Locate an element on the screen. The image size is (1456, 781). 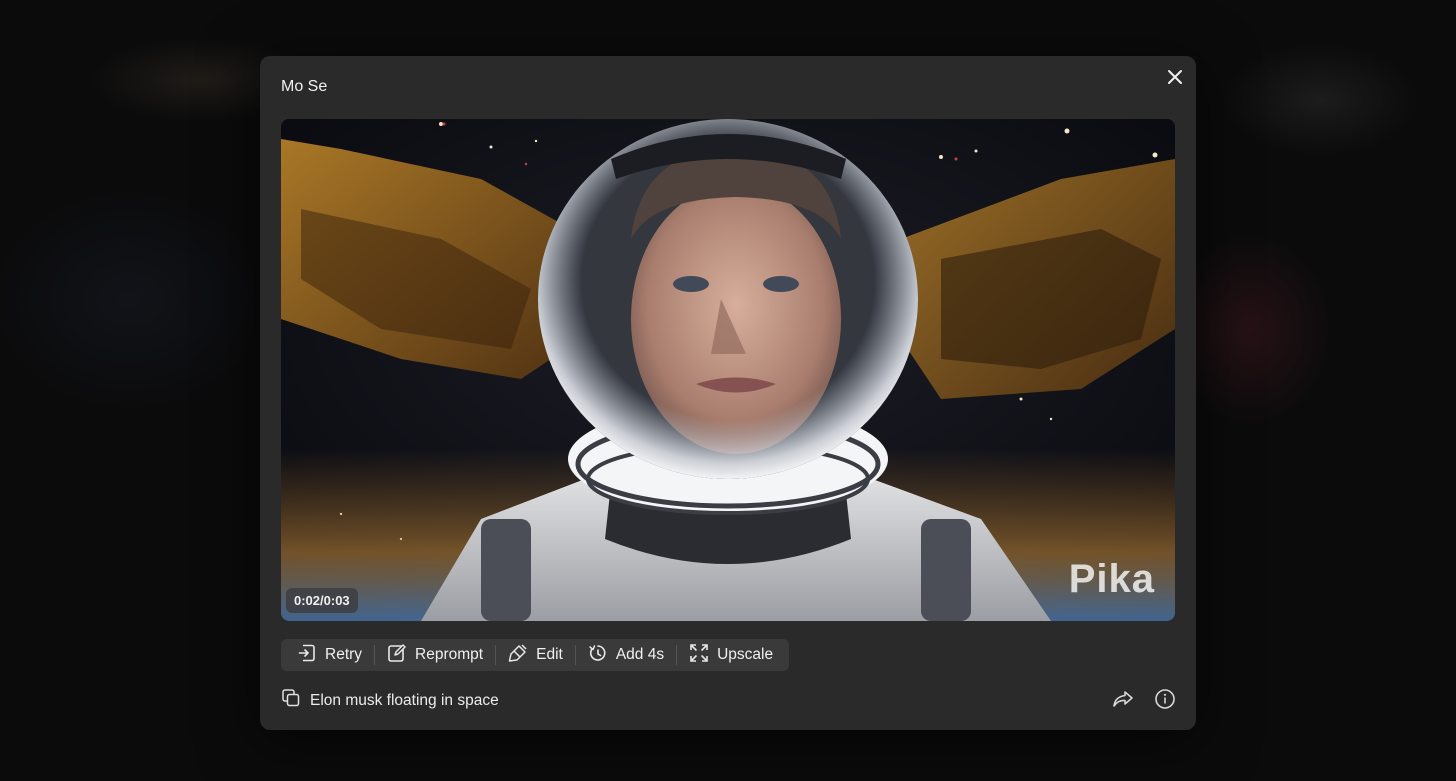
pika-watermark: Pika is located at coordinates (1111, 579).